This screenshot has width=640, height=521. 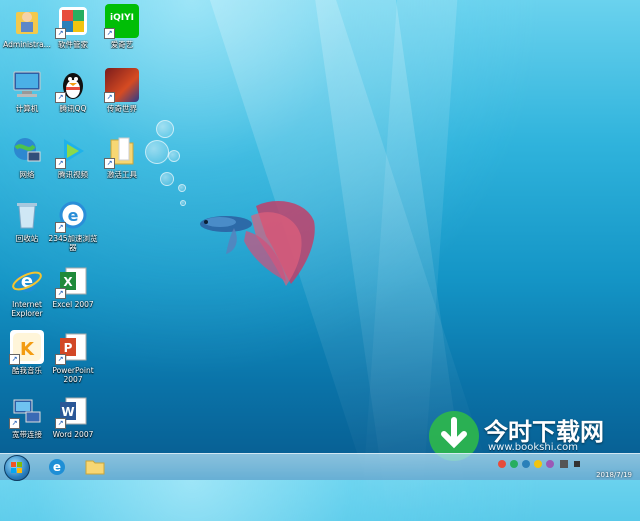 What do you see at coordinates (72, 85) in the screenshot?
I see `qq-penguin-icon: ↗` at bounding box center [72, 85].